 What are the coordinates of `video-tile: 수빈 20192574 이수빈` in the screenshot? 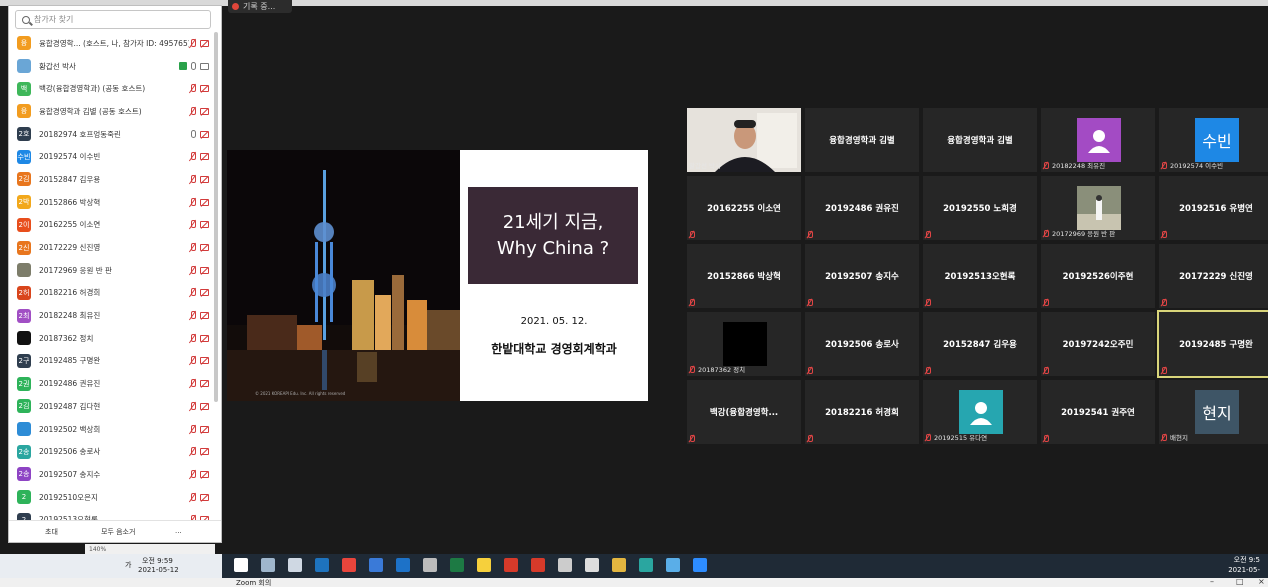 It's located at (1213, 140).